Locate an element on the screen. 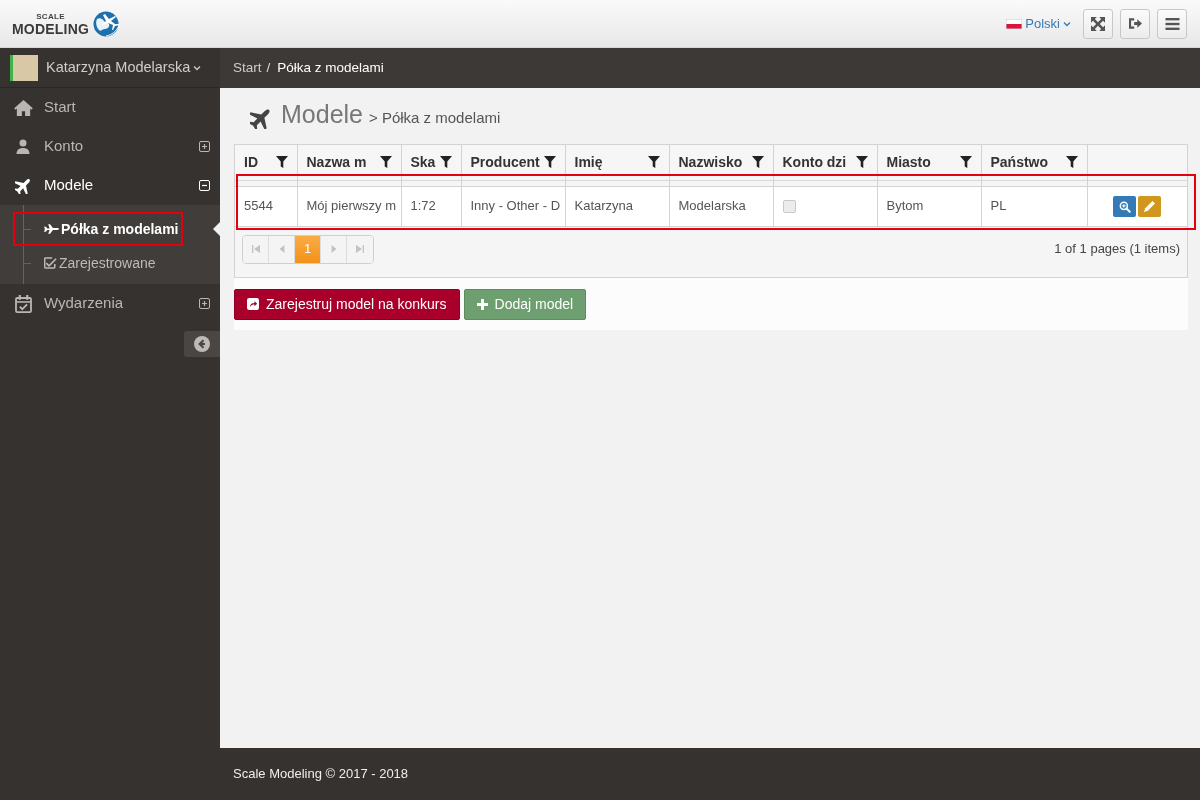 The image size is (1200, 800). sidebar-subitem: Zarejestrowane is located at coordinates (87, 263).